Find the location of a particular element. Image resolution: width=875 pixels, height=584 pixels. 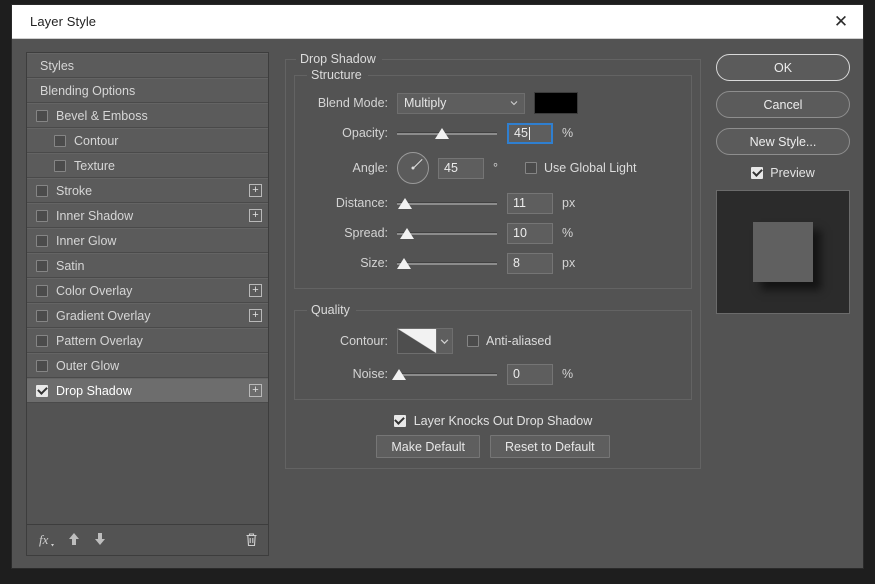

noise-label: Noise: is located at coordinates (370, 374).